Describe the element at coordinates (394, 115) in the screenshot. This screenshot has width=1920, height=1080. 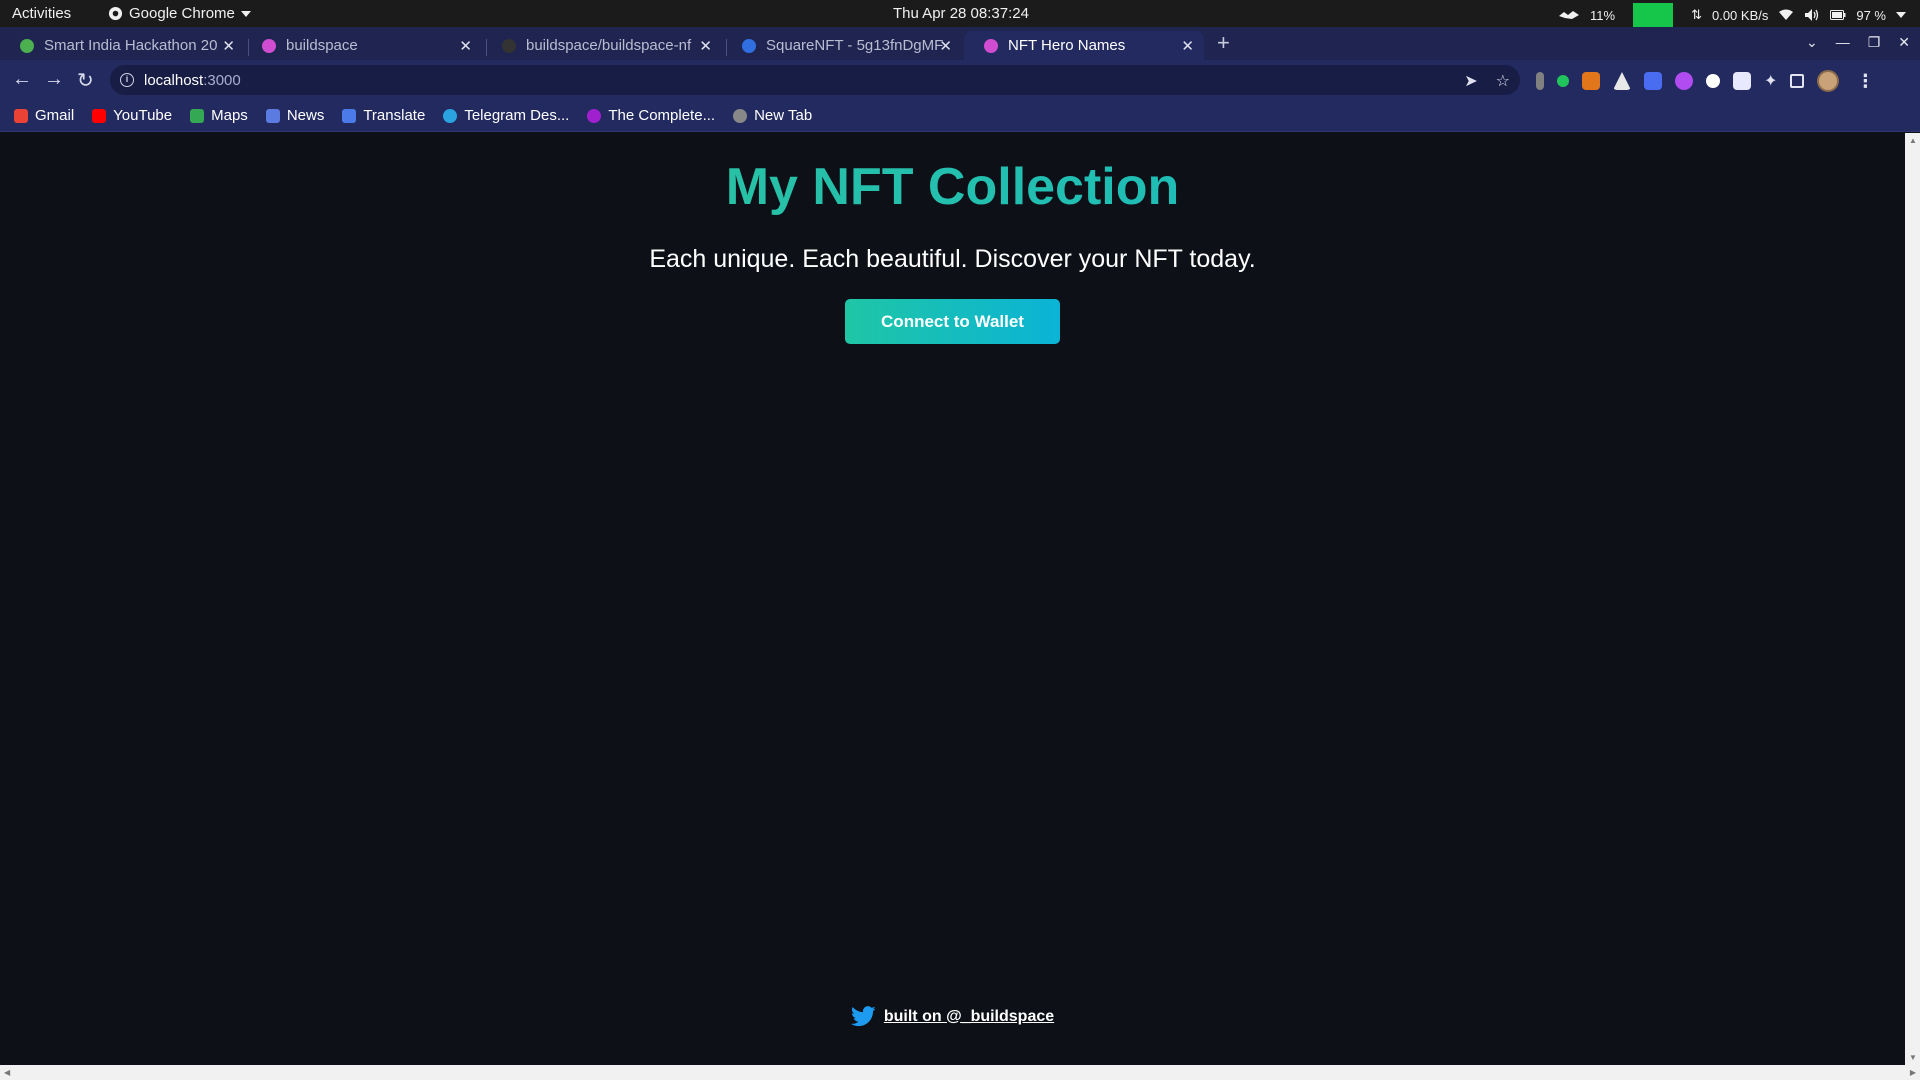
I see `bookmark-label: Translate` at that location.